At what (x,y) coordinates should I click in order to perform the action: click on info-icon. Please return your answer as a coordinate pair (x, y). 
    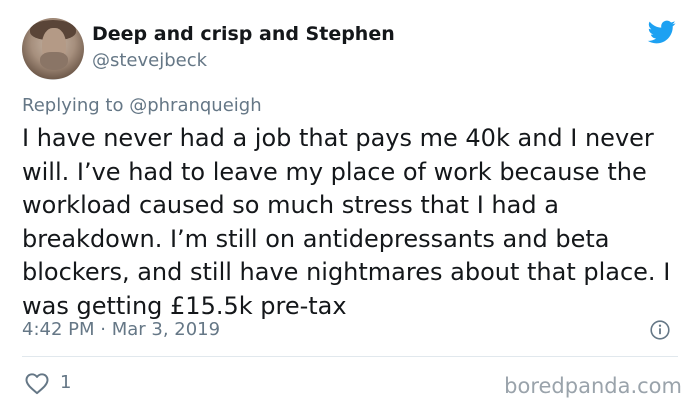
    Looking at the image, I should click on (660, 330).